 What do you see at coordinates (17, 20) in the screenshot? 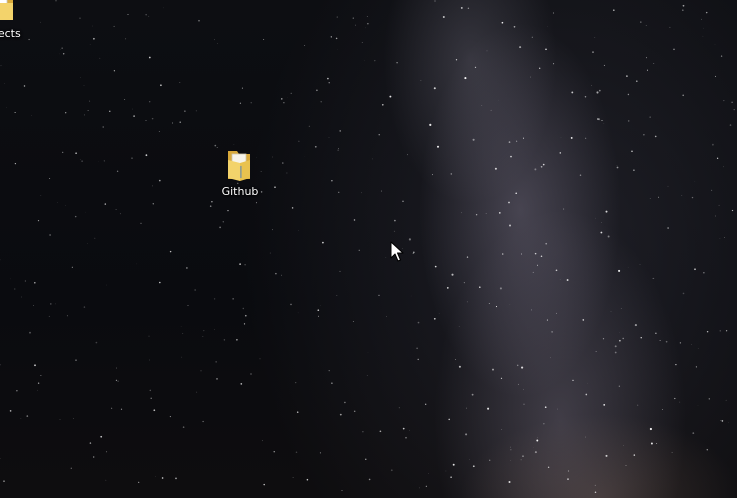
I see `desktop-icon-projects: Projects` at bounding box center [17, 20].